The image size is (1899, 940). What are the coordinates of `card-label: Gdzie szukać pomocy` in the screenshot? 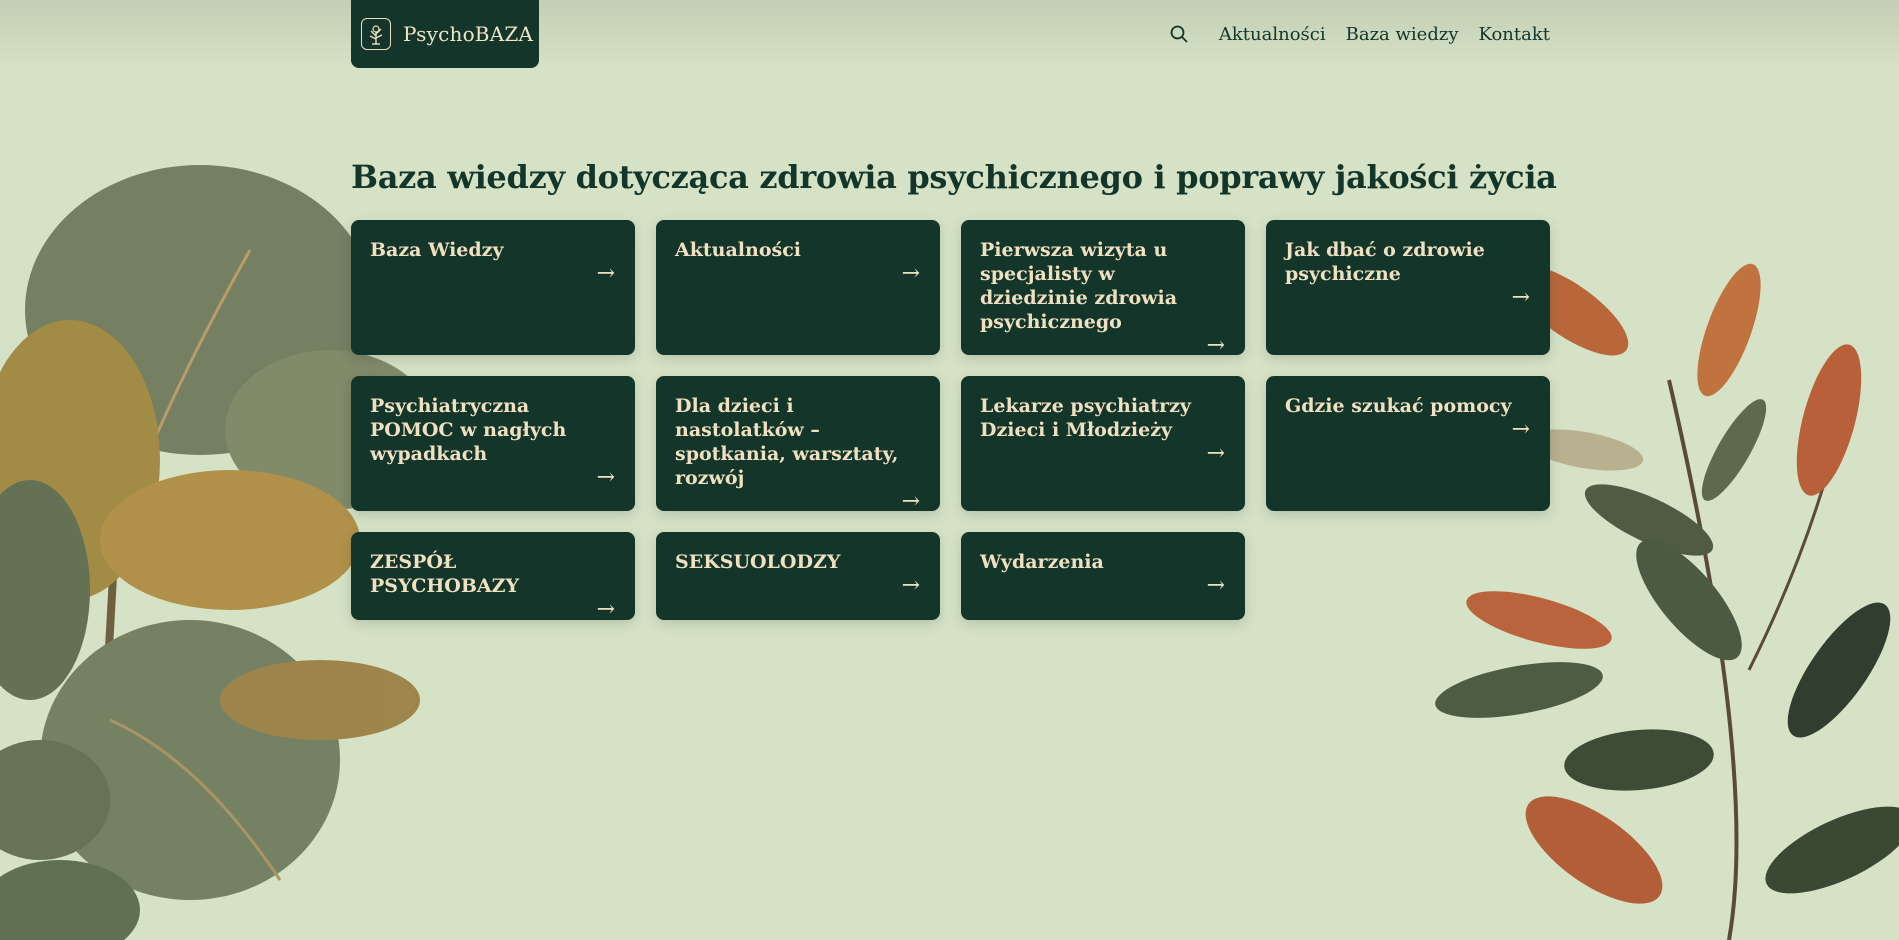 It's located at (1398, 406).